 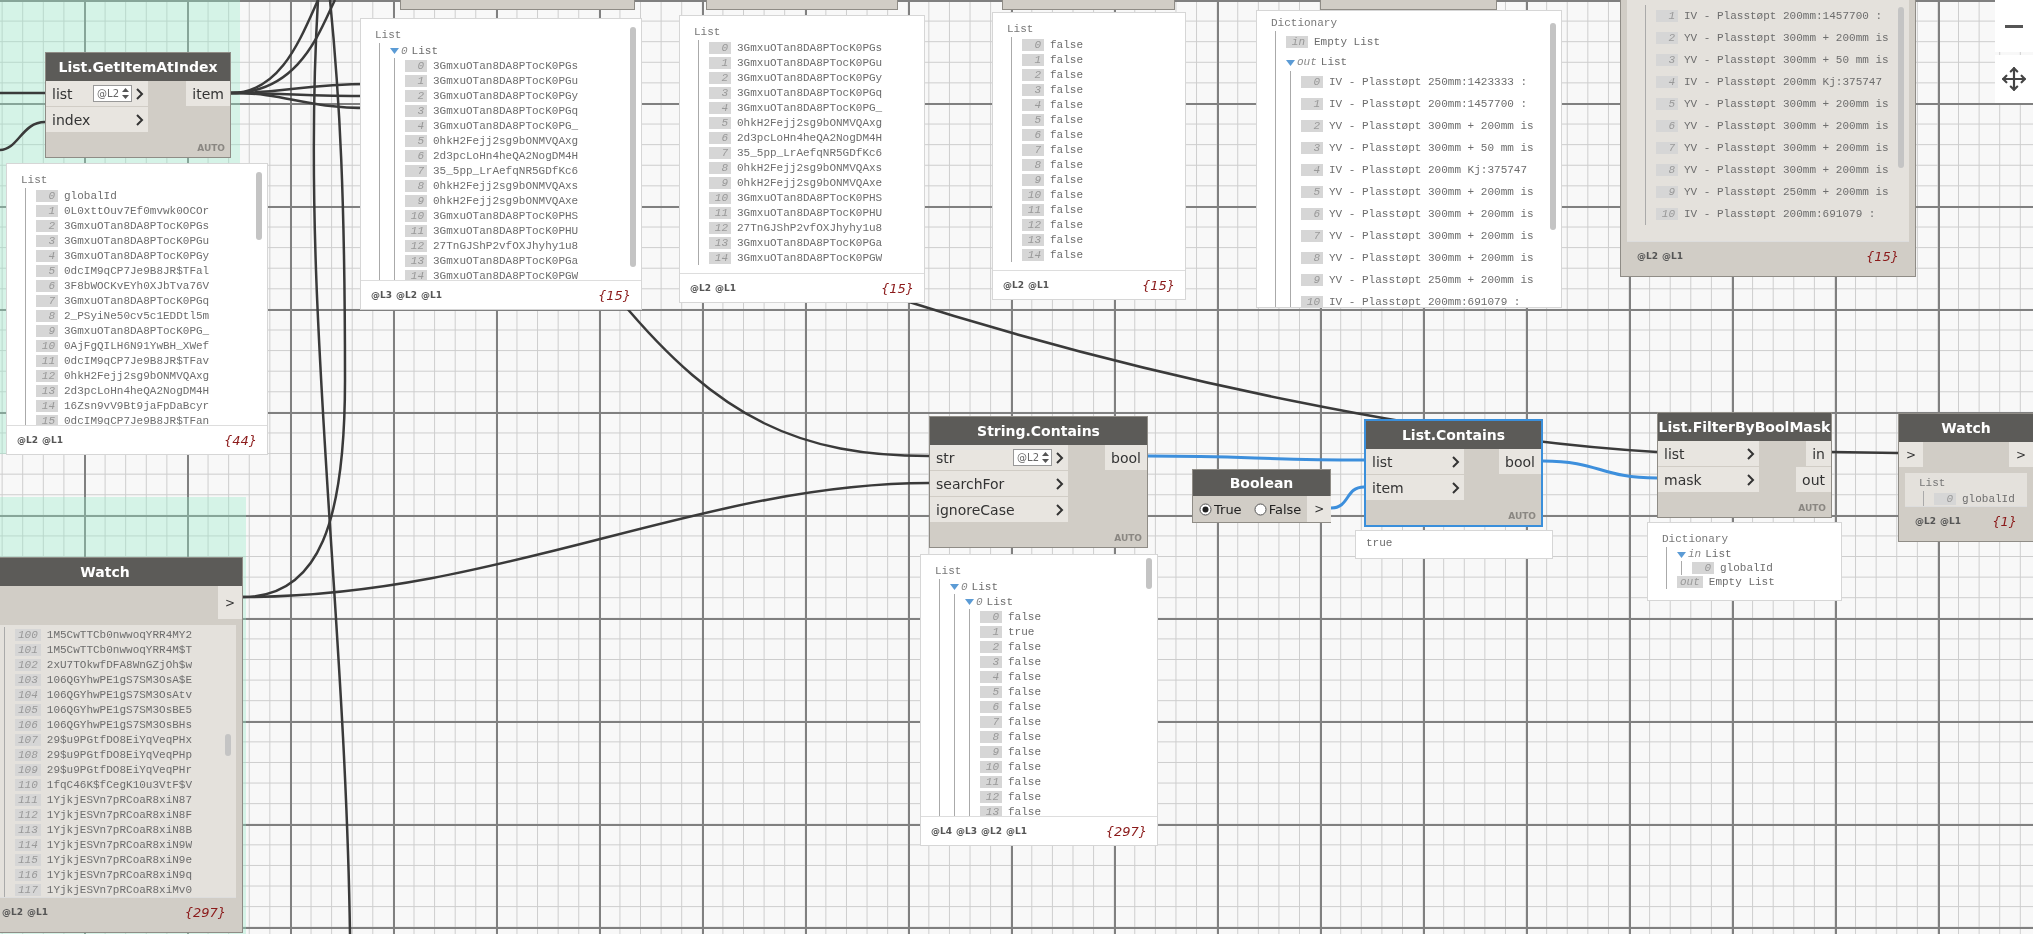 What do you see at coordinates (941, 831) in the screenshot?
I see `level-label: @L4` at bounding box center [941, 831].